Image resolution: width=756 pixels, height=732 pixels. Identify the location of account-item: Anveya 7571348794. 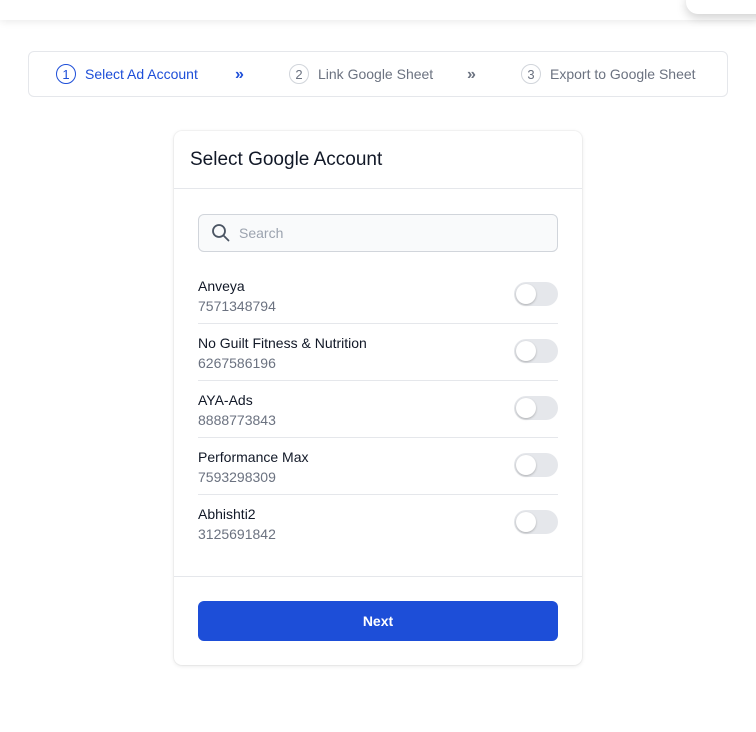
(378, 295).